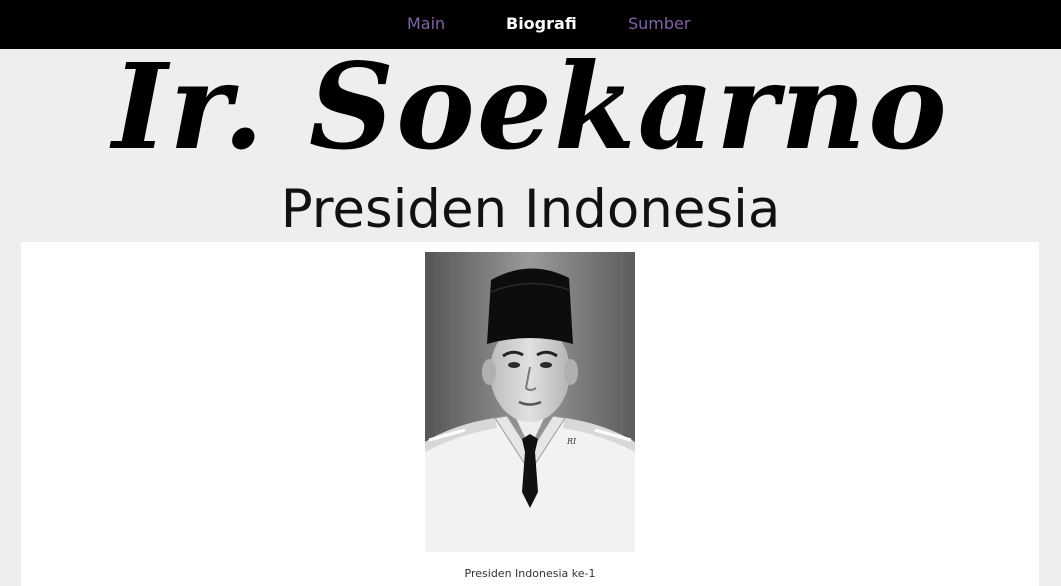 This screenshot has width=1061, height=586. What do you see at coordinates (530, 209) in the screenshot?
I see `page-subtitle: Presiden Indonesia` at bounding box center [530, 209].